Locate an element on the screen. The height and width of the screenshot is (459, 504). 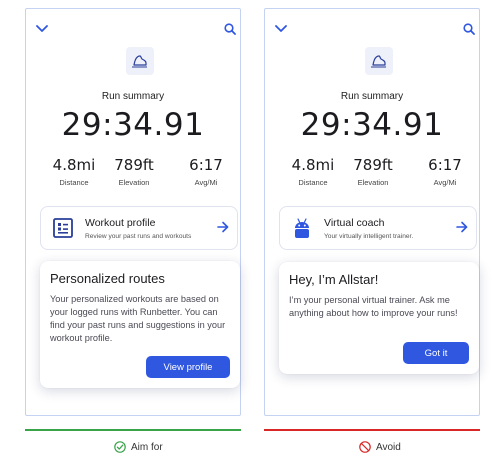
android-robot-icon is located at coordinates (302, 228).